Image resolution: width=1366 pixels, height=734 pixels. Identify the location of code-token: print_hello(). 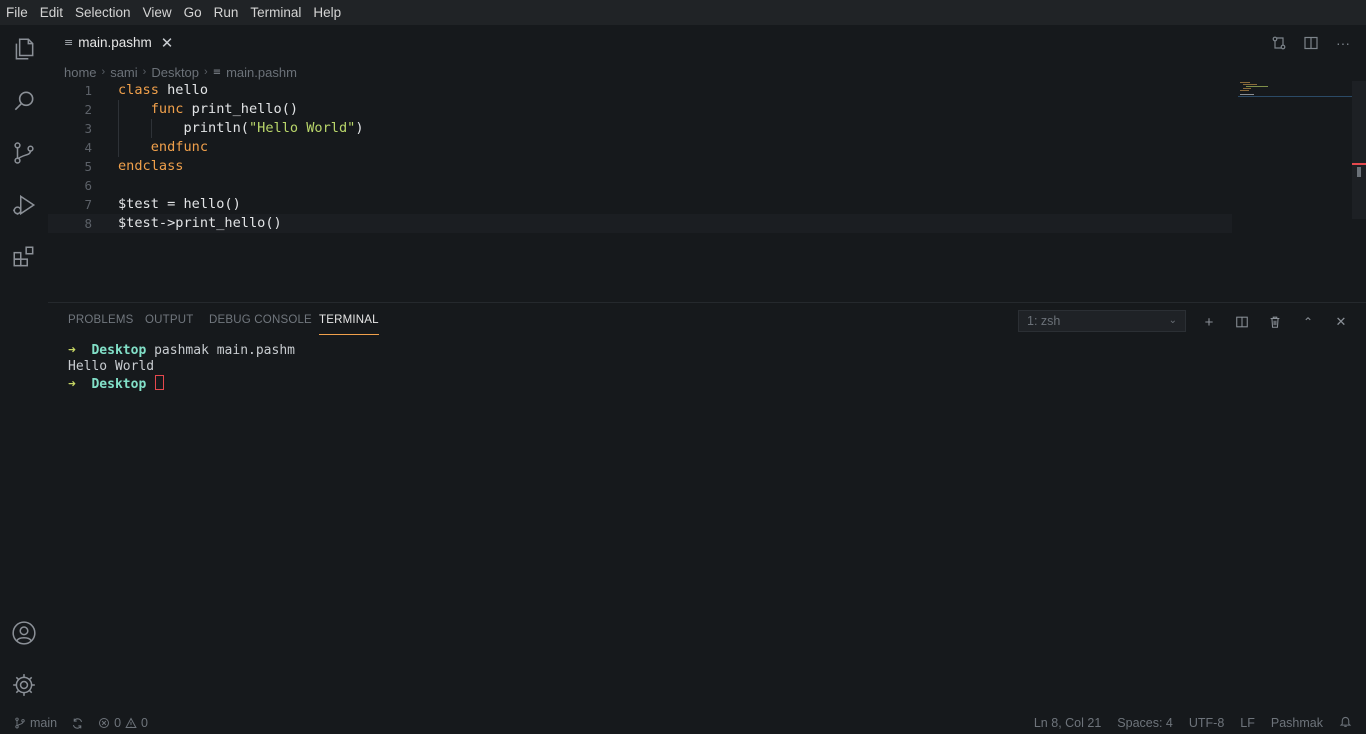
(241, 109).